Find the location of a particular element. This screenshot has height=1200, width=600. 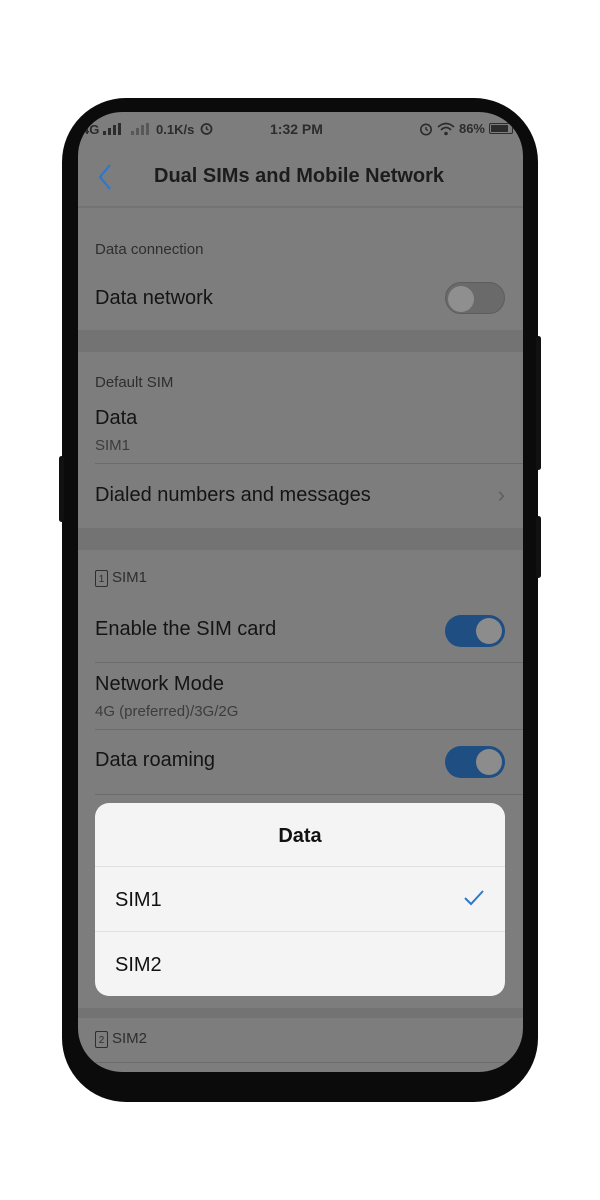

battery-percent: 86% is located at coordinates (471, 128).